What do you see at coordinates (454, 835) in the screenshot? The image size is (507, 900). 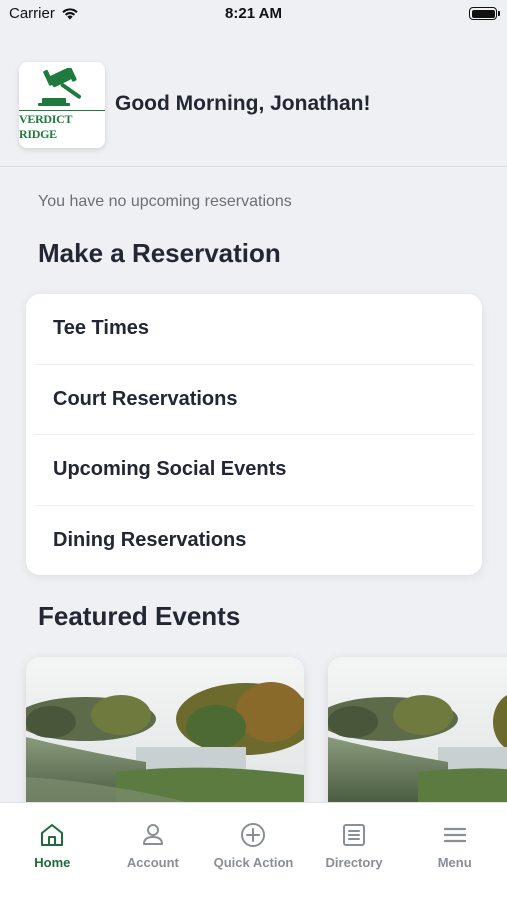 I see `hamburger-icon` at bounding box center [454, 835].